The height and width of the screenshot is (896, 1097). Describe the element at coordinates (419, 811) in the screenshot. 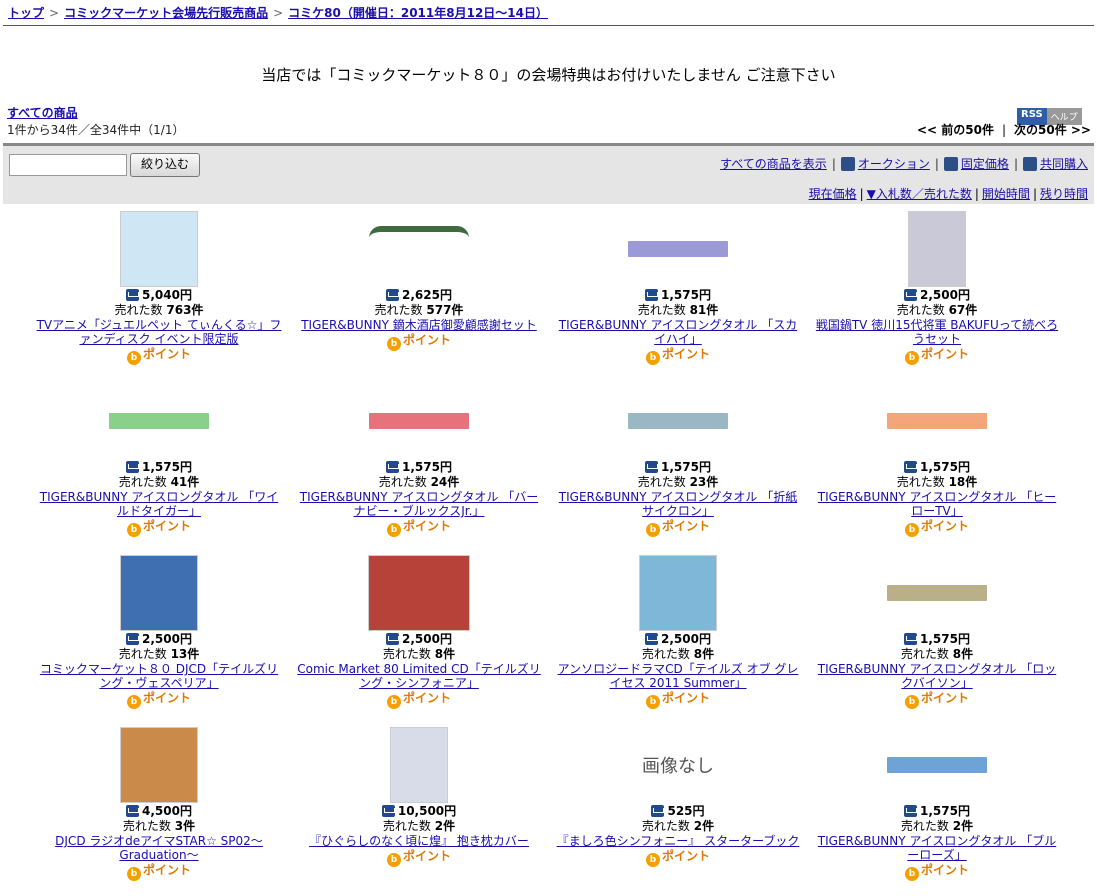

I see `price: 10,500円` at that location.